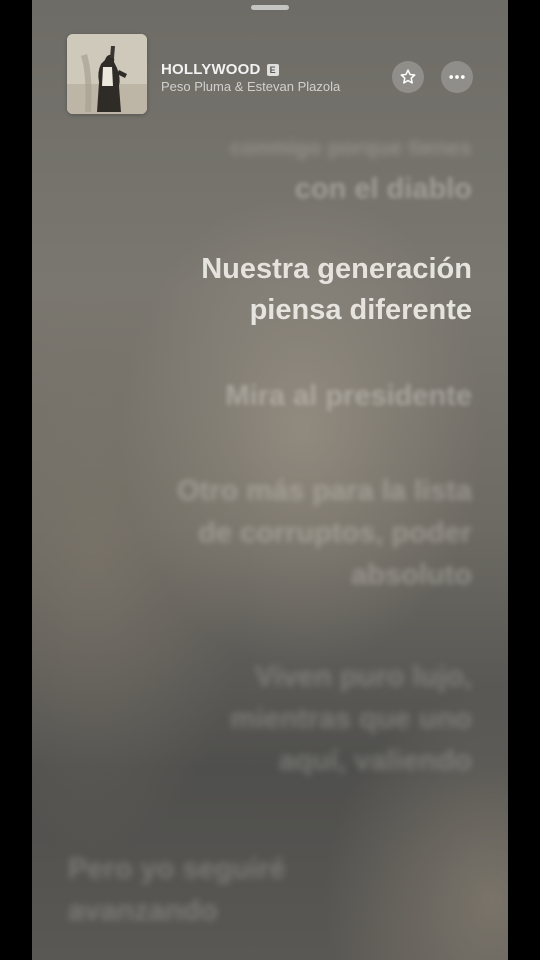  I want to click on favorite-button, so click(408, 77).